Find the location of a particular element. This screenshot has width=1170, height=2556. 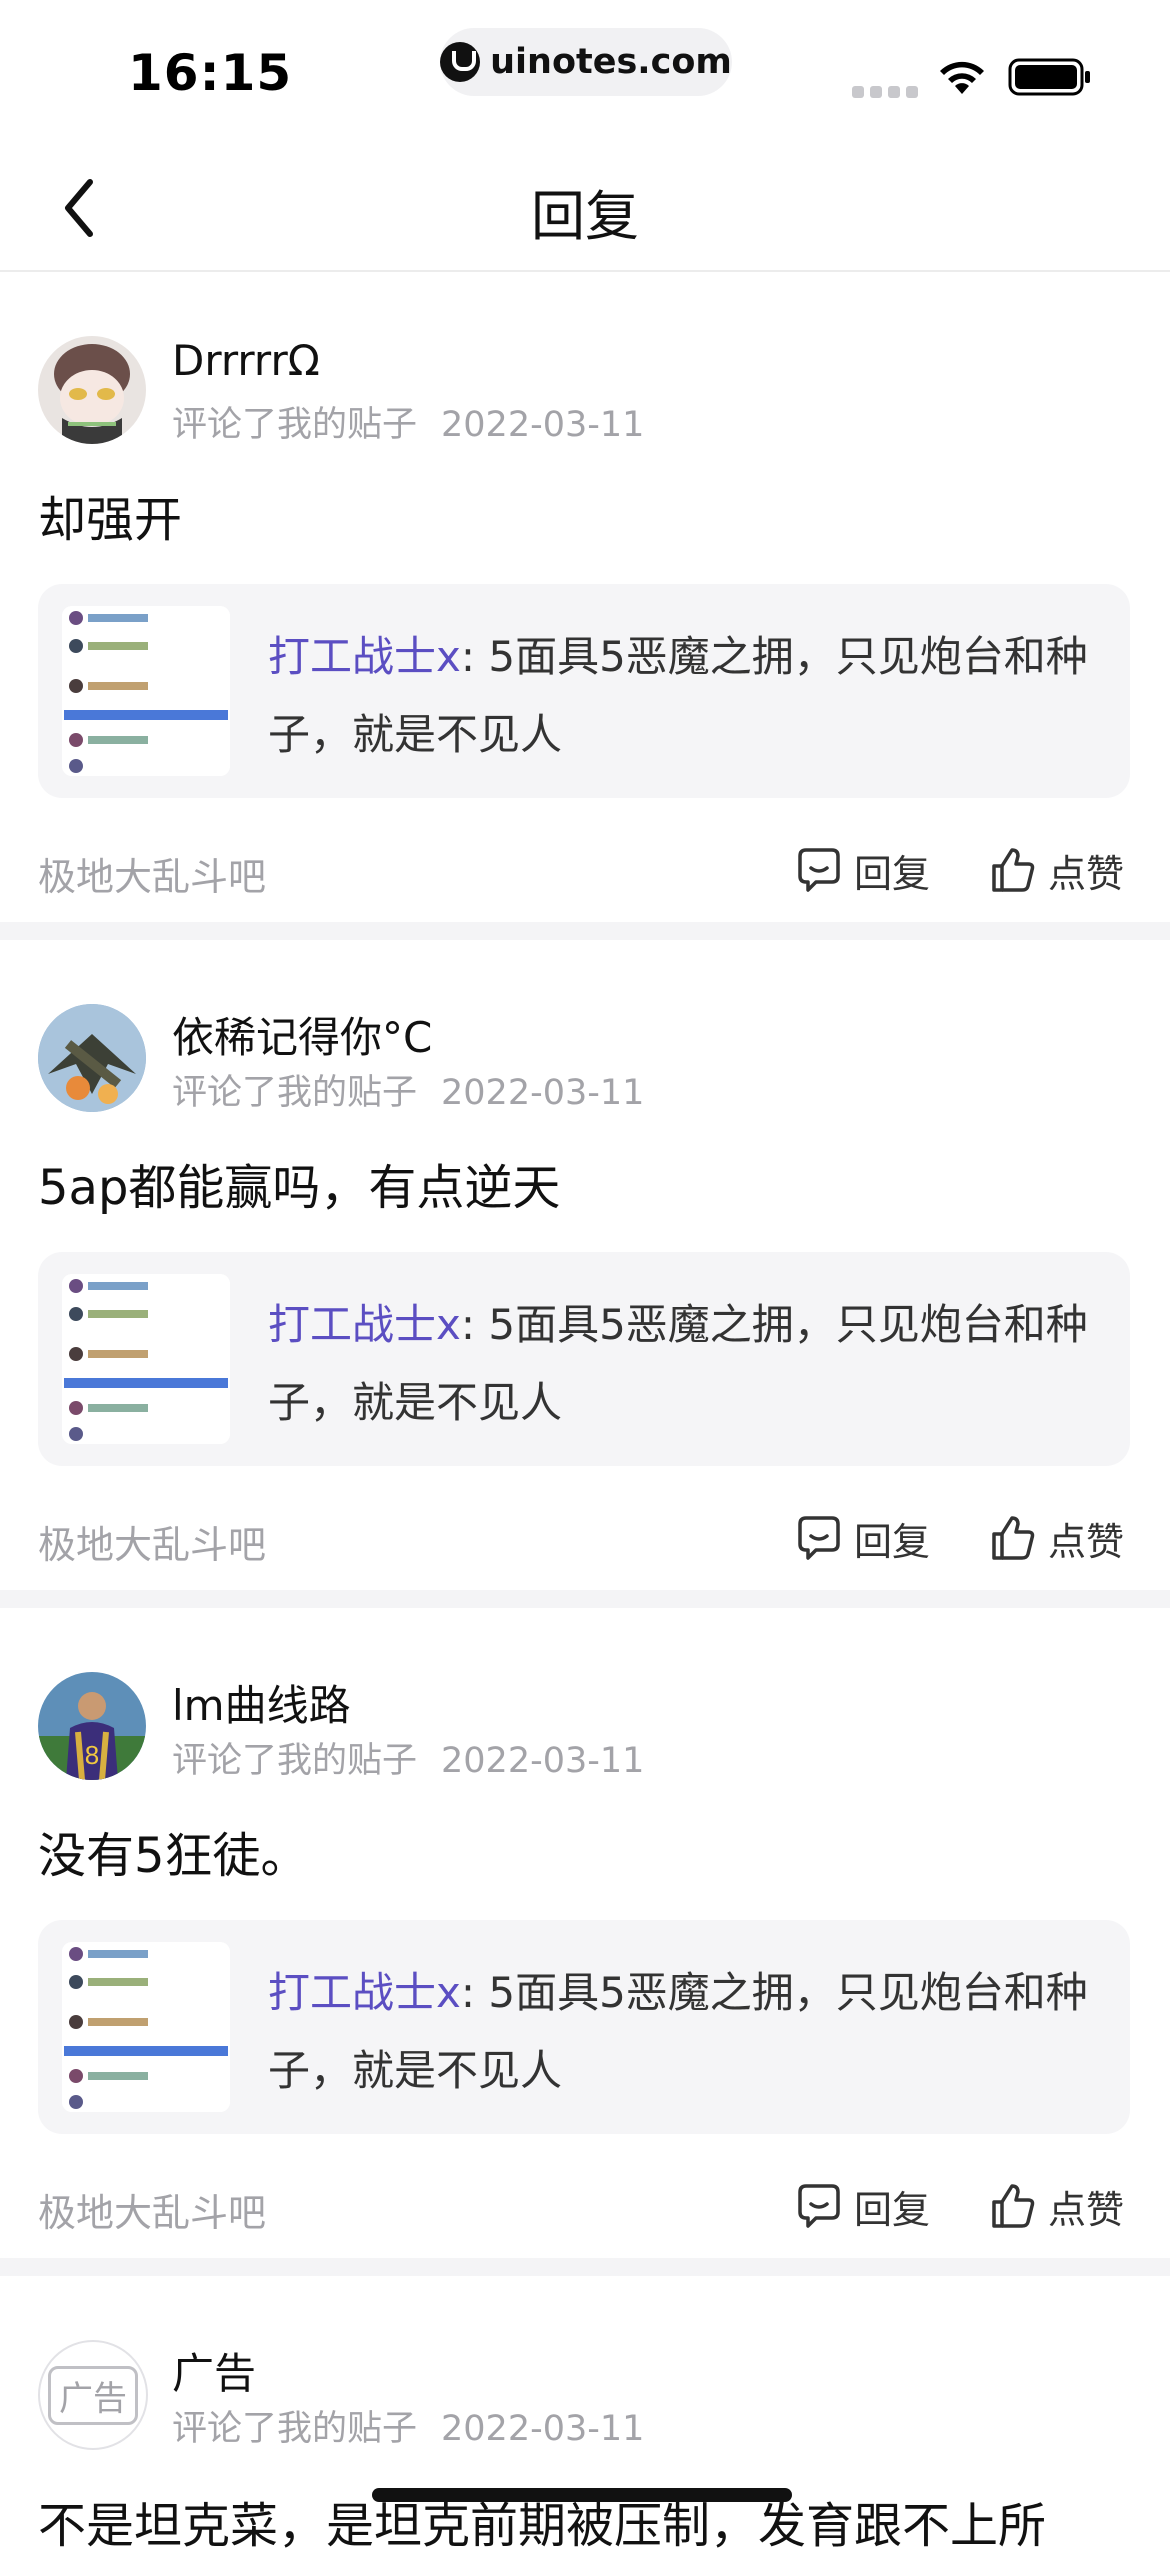

wifi-icon is located at coordinates (962, 77).